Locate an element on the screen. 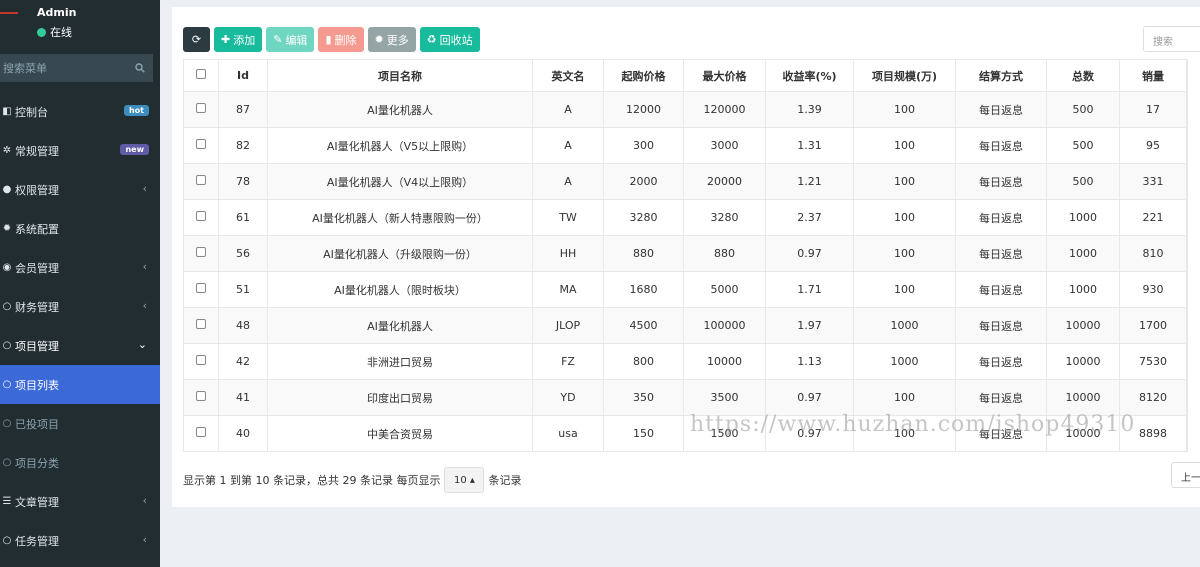 The image size is (1200, 567). sidebar-search-input: 搜索菜单 is located at coordinates (76, 68).